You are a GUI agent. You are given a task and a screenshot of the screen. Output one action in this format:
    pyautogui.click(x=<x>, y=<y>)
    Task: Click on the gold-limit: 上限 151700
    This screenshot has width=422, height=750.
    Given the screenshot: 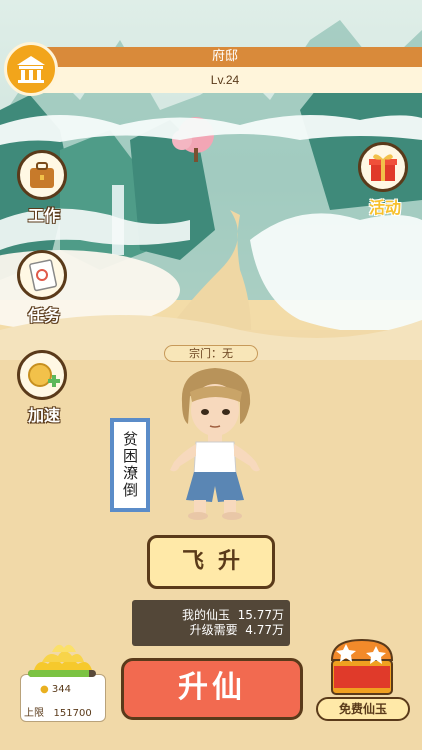 What is the action you would take?
    pyautogui.click(x=58, y=711)
    